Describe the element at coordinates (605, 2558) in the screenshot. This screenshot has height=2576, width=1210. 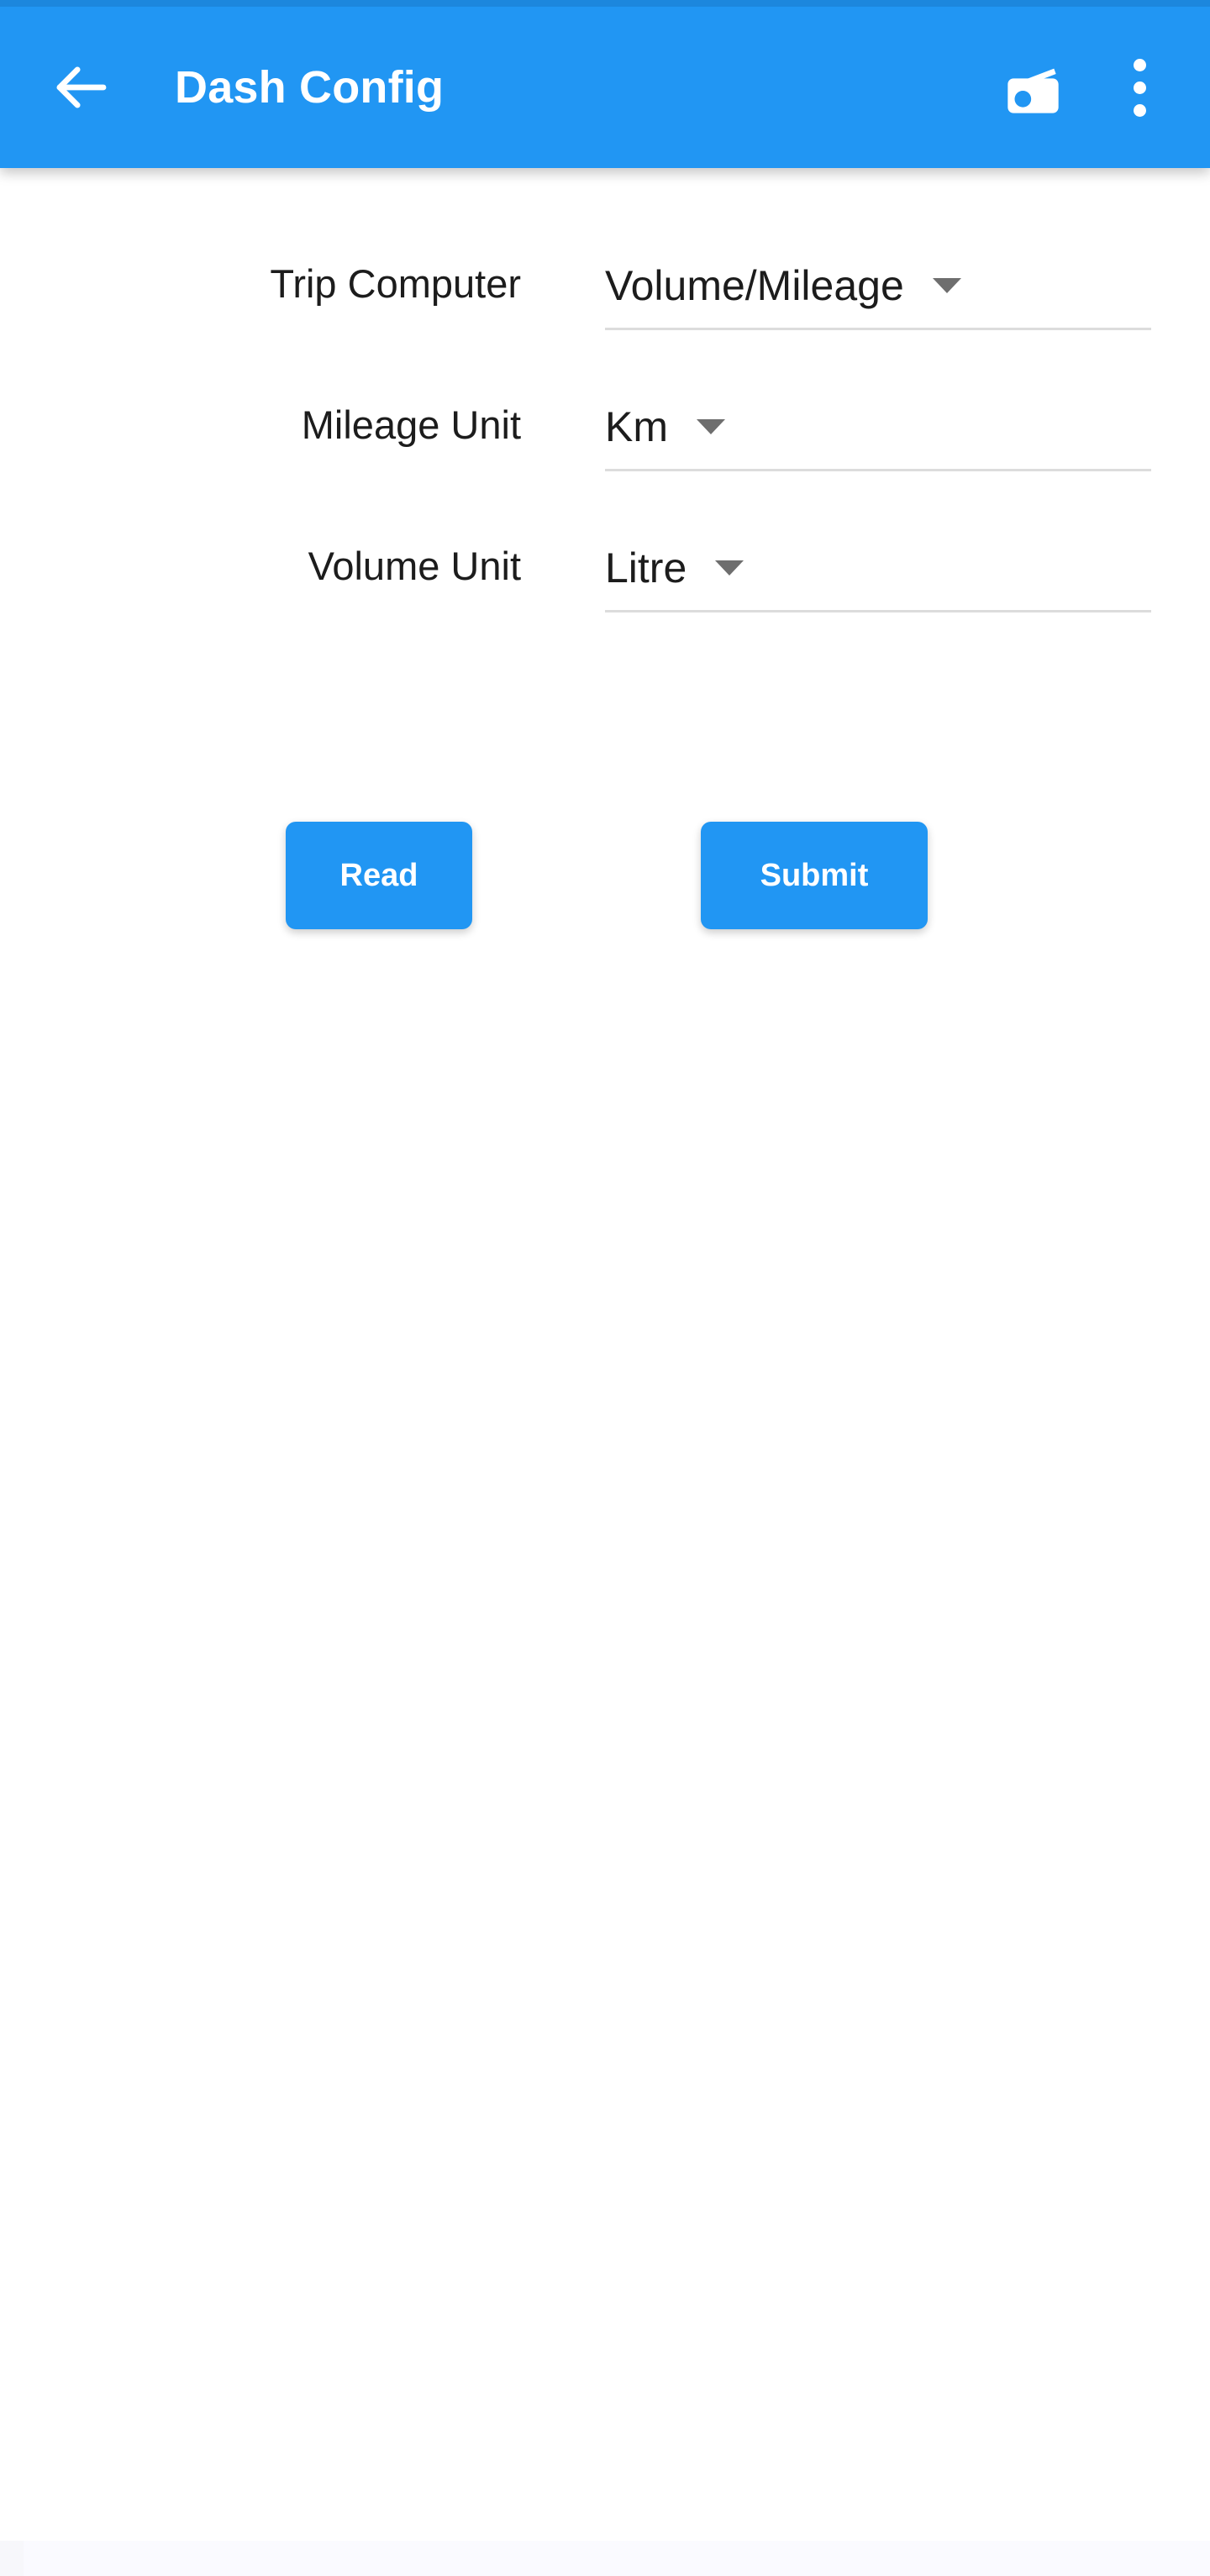
I see `bottom-inset-band` at that location.